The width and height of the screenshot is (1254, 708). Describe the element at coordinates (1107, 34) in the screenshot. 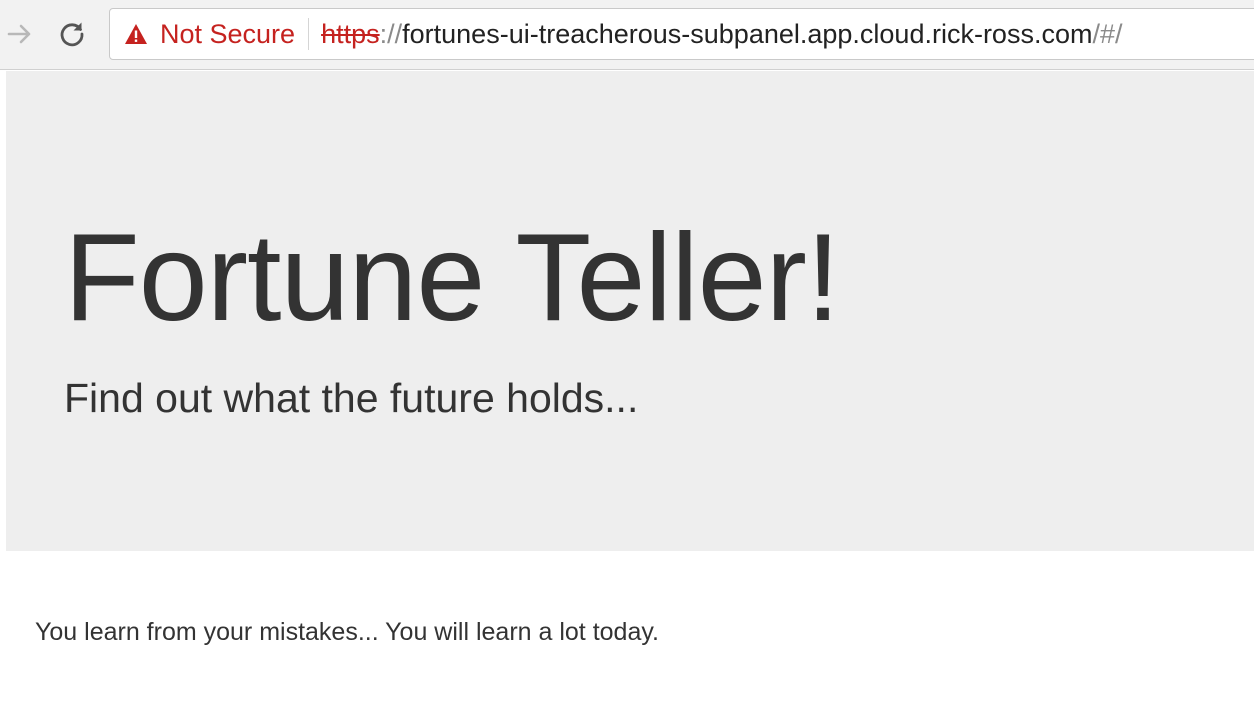

I see `url-path: /#/` at that location.